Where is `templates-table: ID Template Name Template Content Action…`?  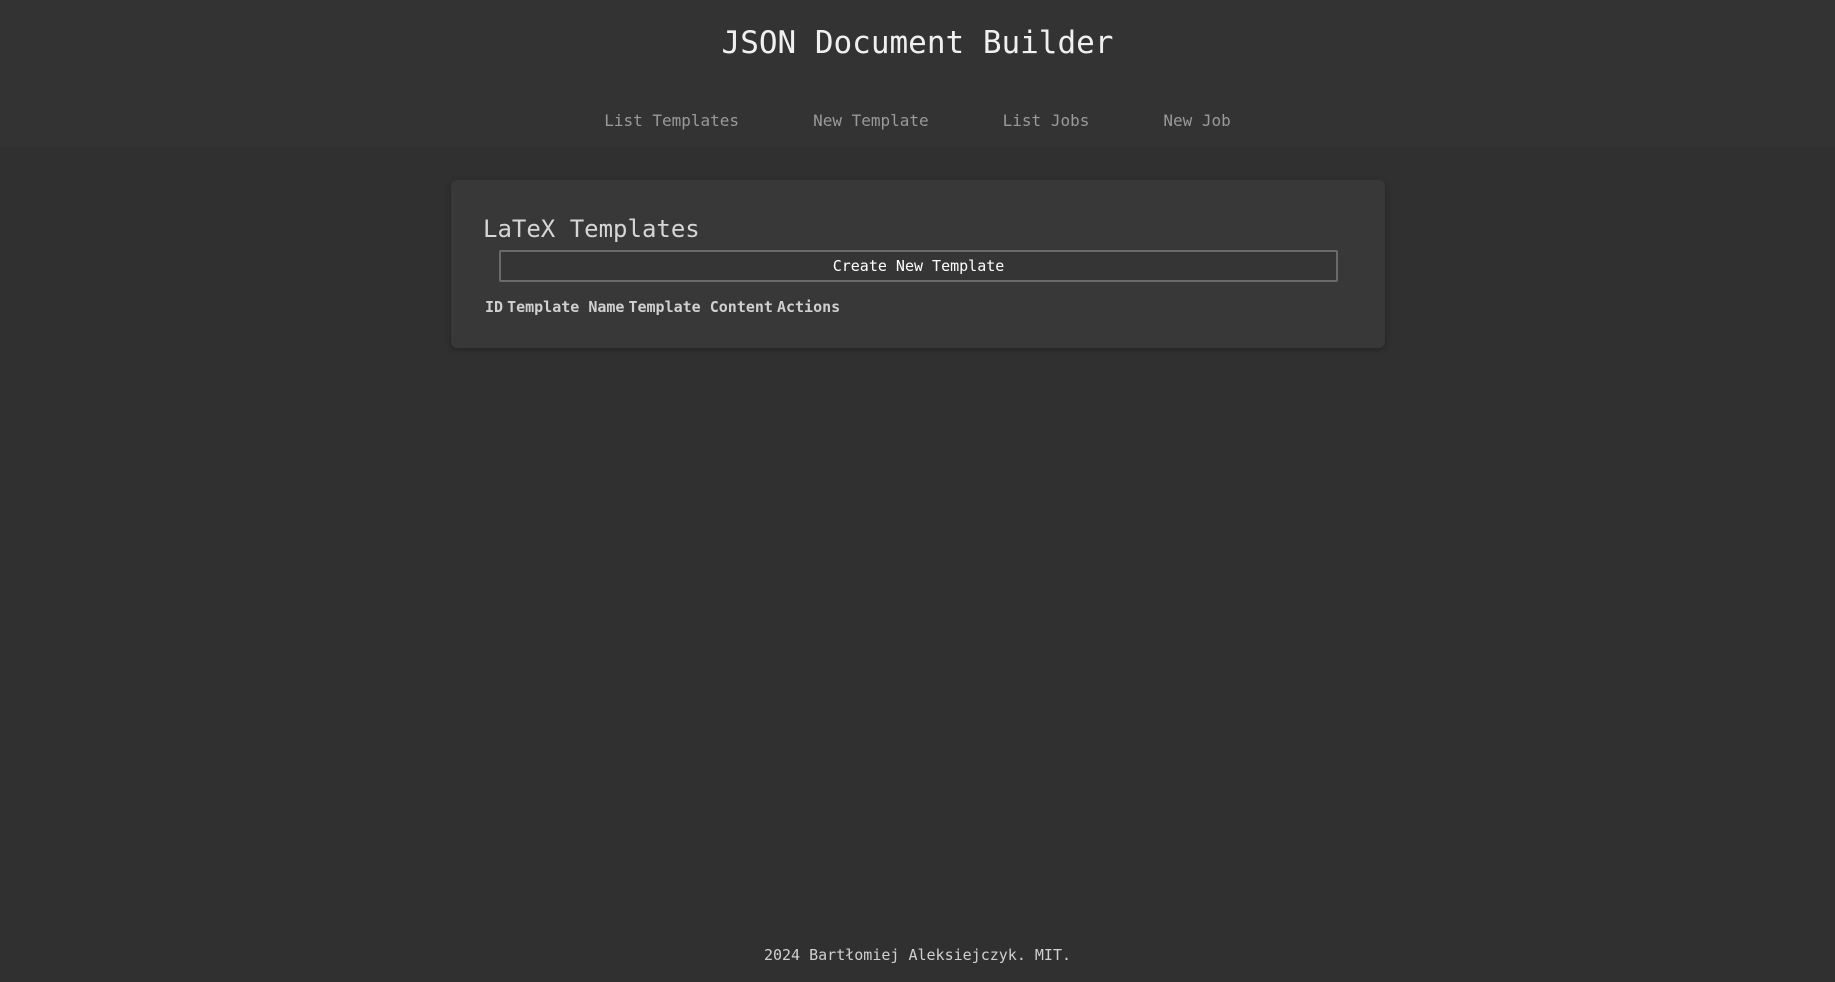 templates-table: ID Template Name Template Content Action… is located at coordinates (662, 307).